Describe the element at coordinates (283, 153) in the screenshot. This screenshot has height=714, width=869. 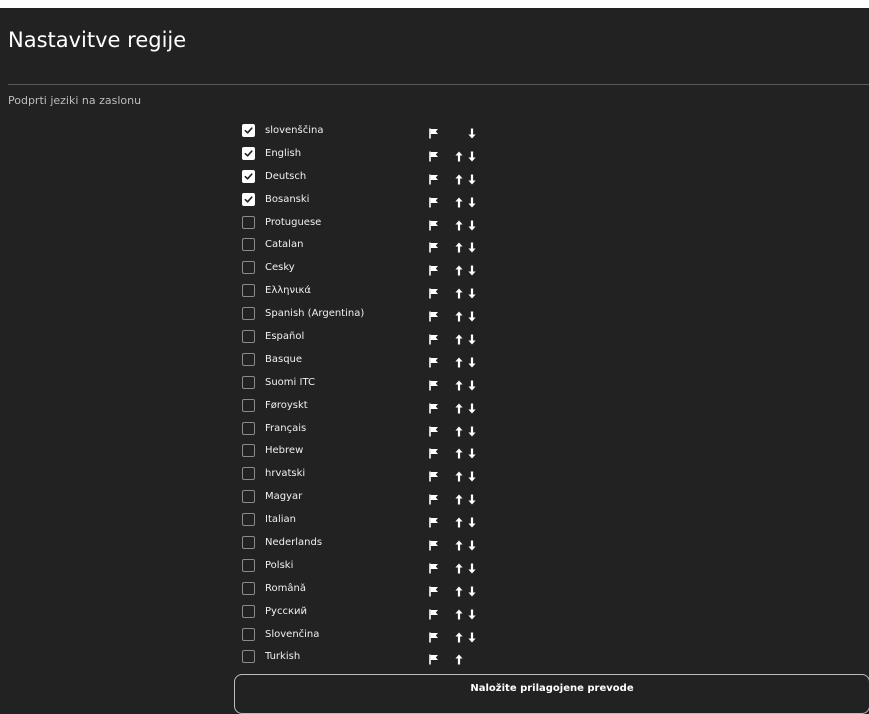
I see `language-name: English` at that location.